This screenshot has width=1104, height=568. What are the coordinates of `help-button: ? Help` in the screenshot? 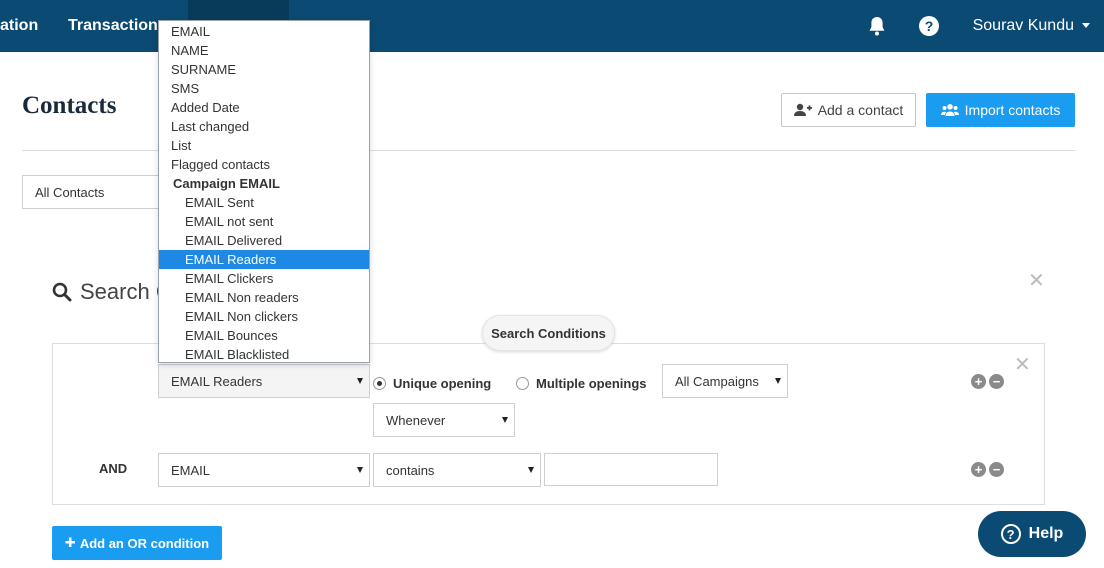 It's located at (1032, 534).